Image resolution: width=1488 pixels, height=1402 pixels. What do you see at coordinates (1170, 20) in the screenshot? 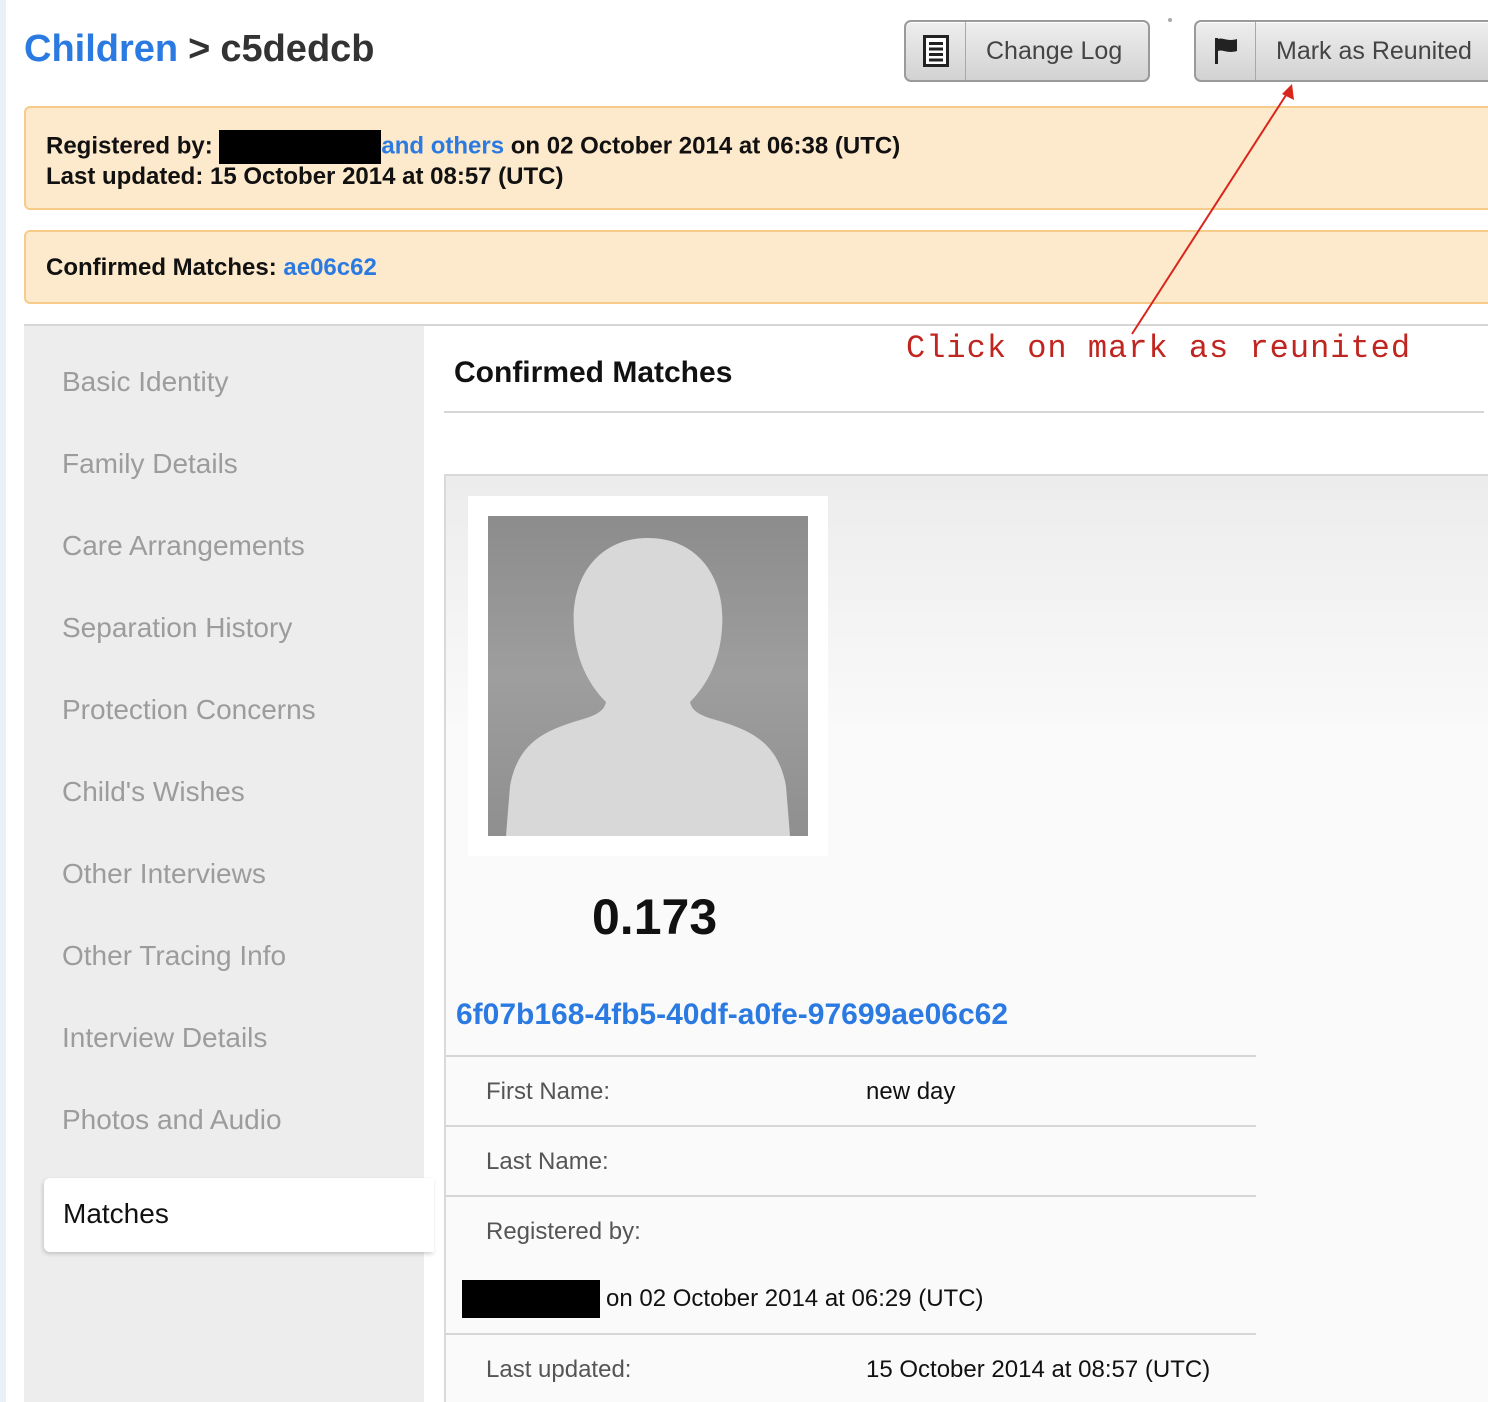
I see `decorative-dot` at bounding box center [1170, 20].